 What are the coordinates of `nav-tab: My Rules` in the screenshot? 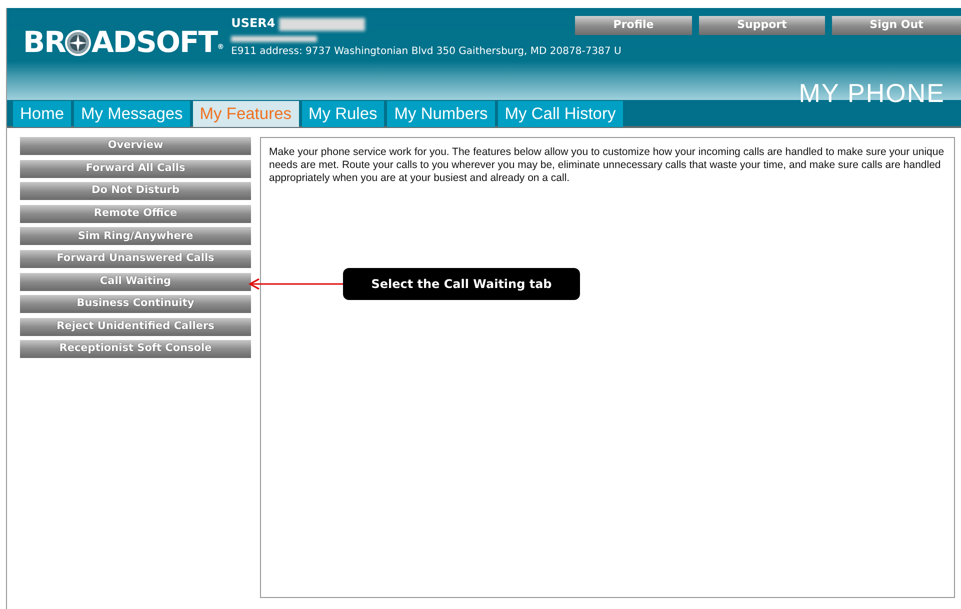 It's located at (343, 114).